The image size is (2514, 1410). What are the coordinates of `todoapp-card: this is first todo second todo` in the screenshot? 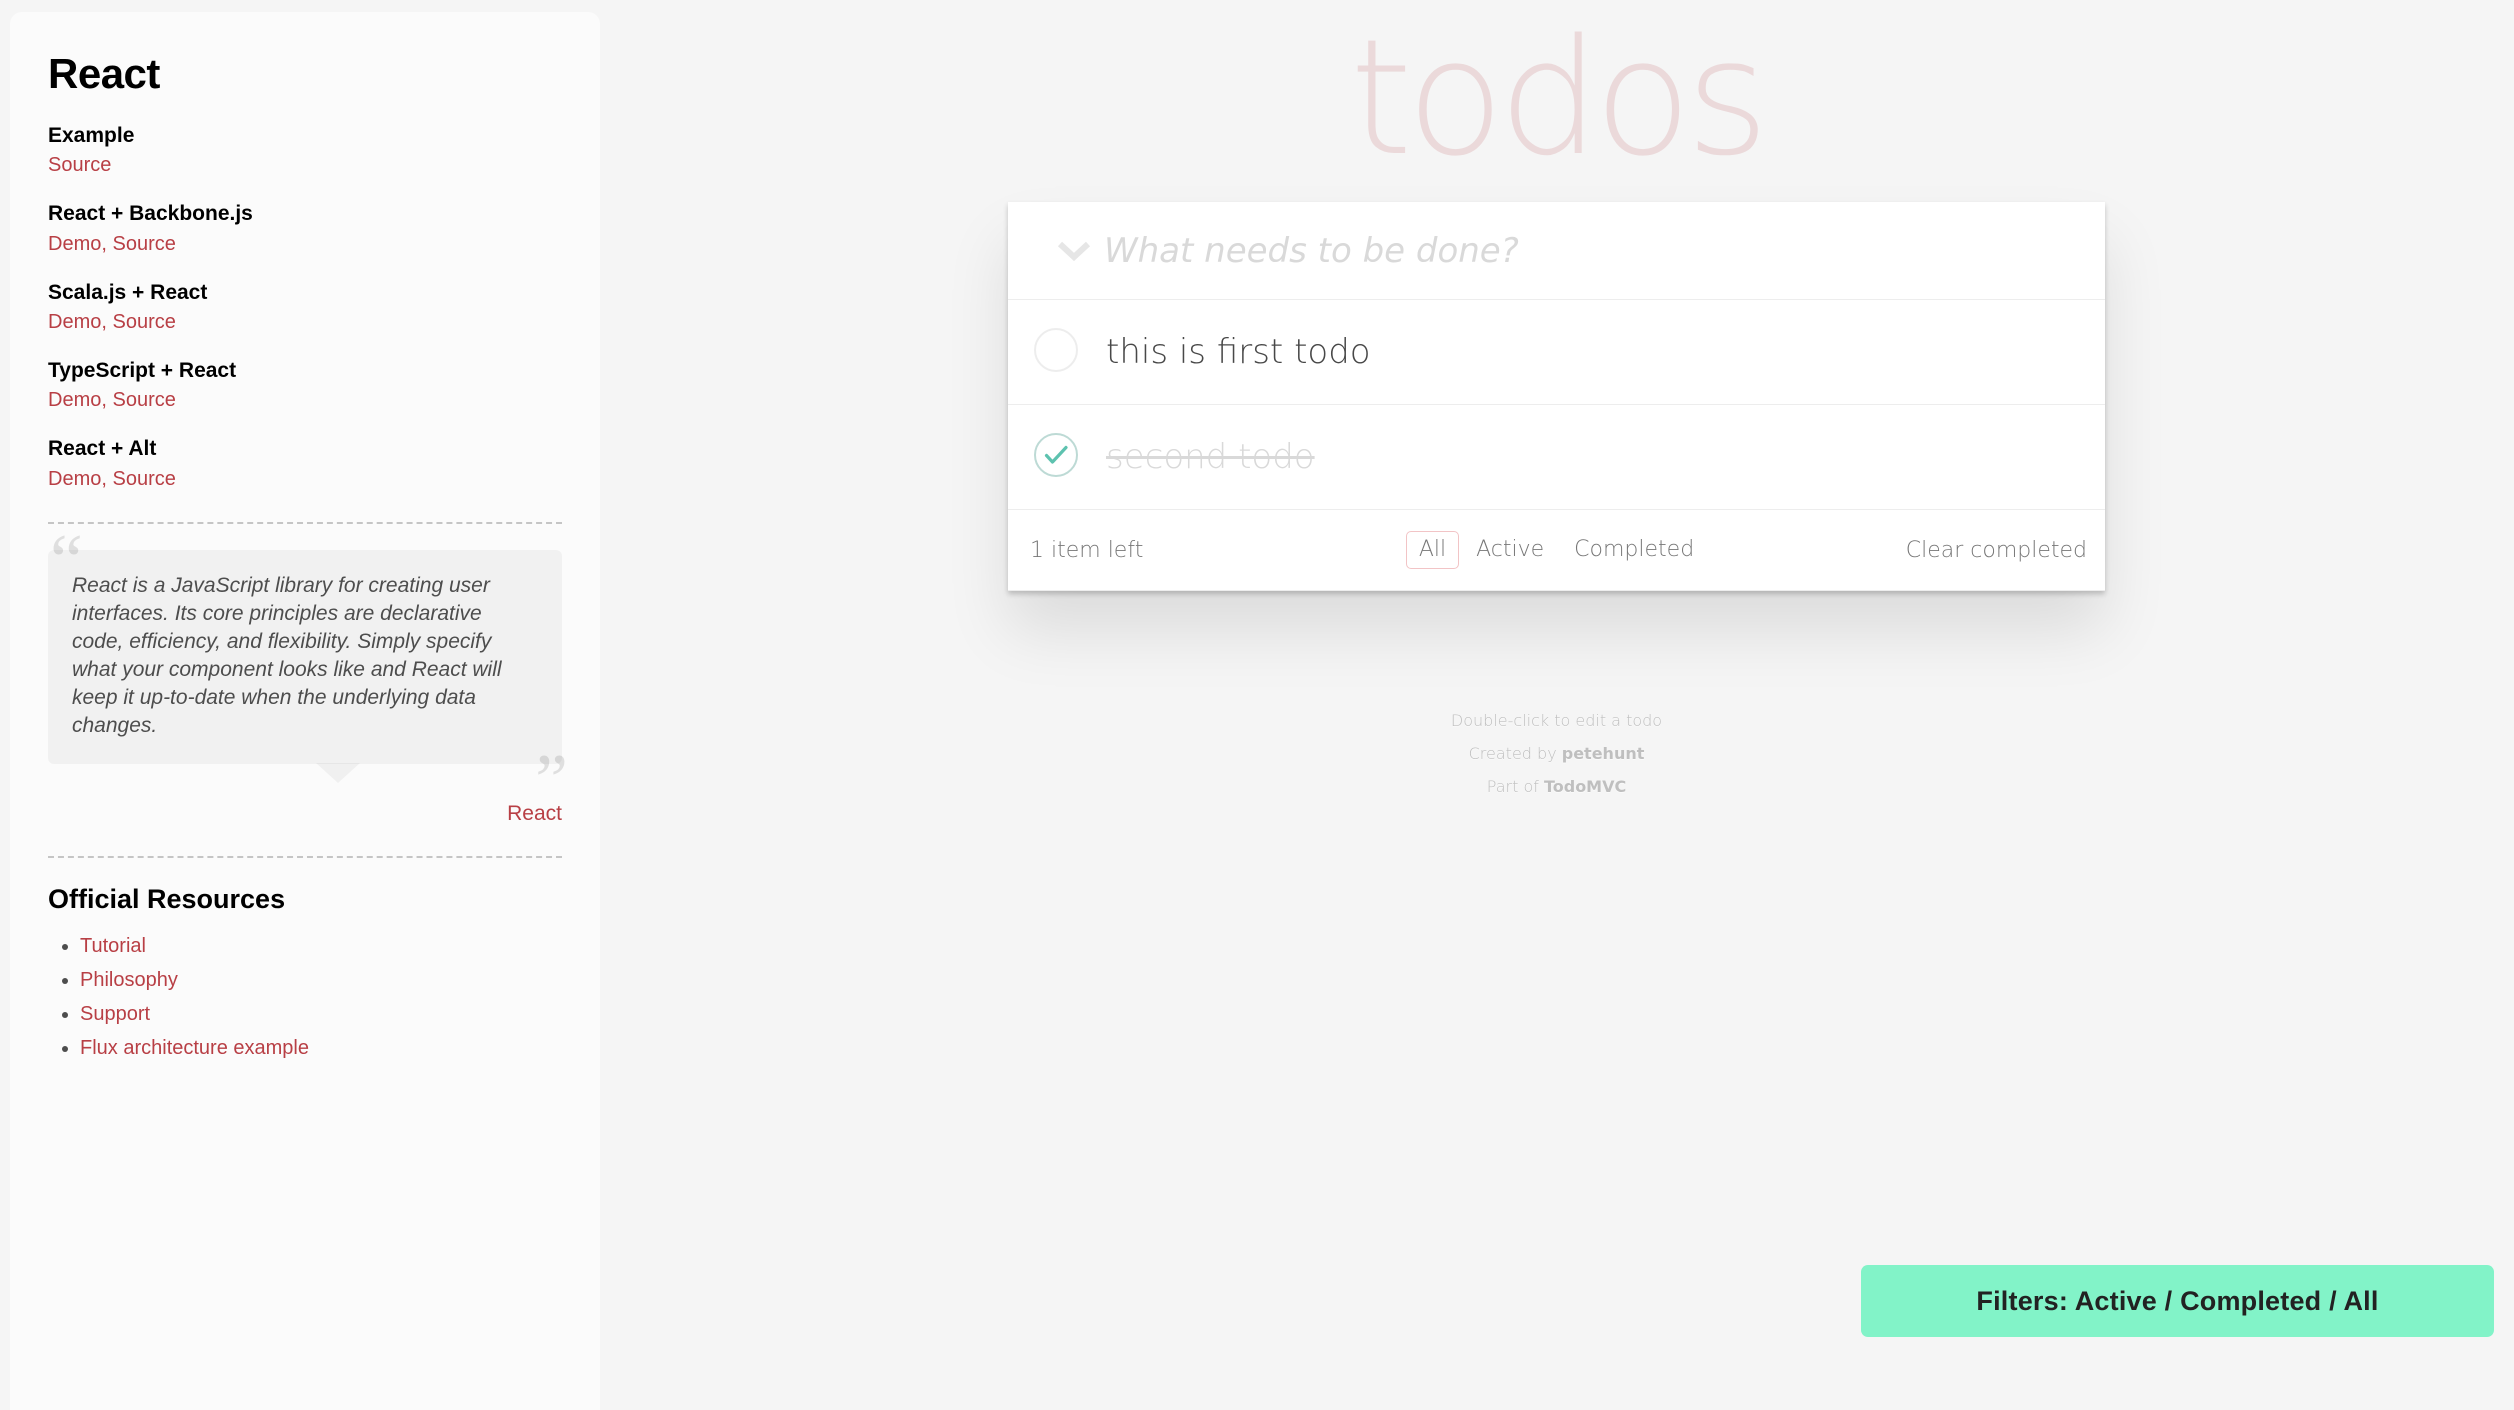 It's located at (1556, 396).